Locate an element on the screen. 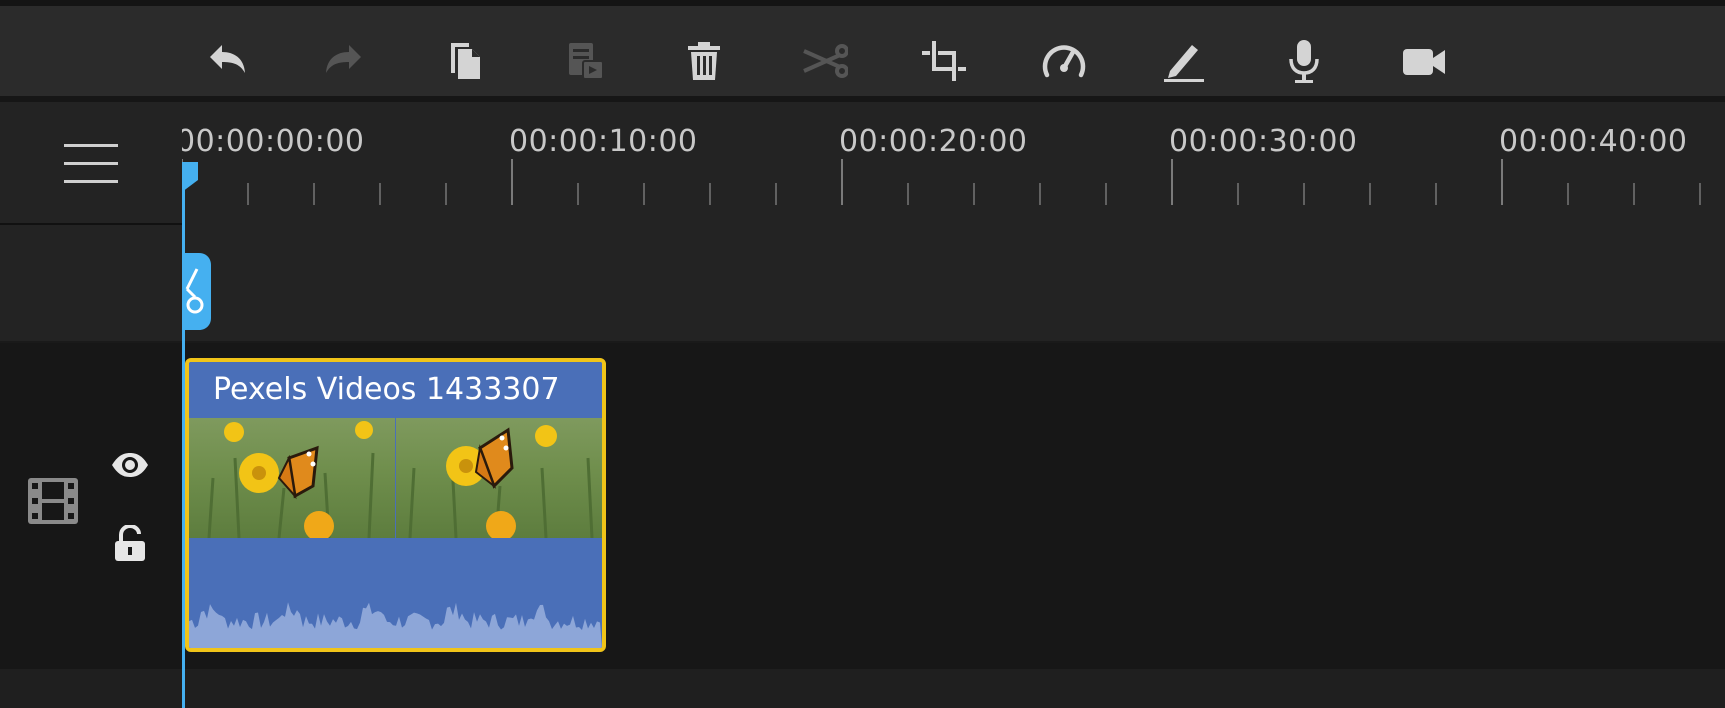 This screenshot has width=1725, height=708. copy-icon is located at coordinates (465, 61).